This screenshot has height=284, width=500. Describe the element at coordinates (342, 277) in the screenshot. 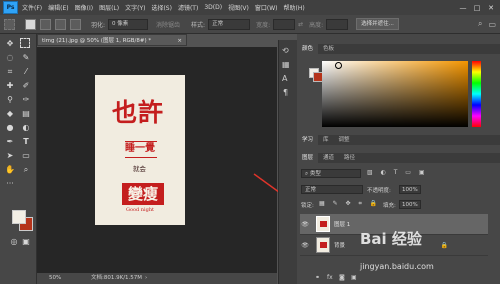

I see `mask-icon: ◙` at that location.